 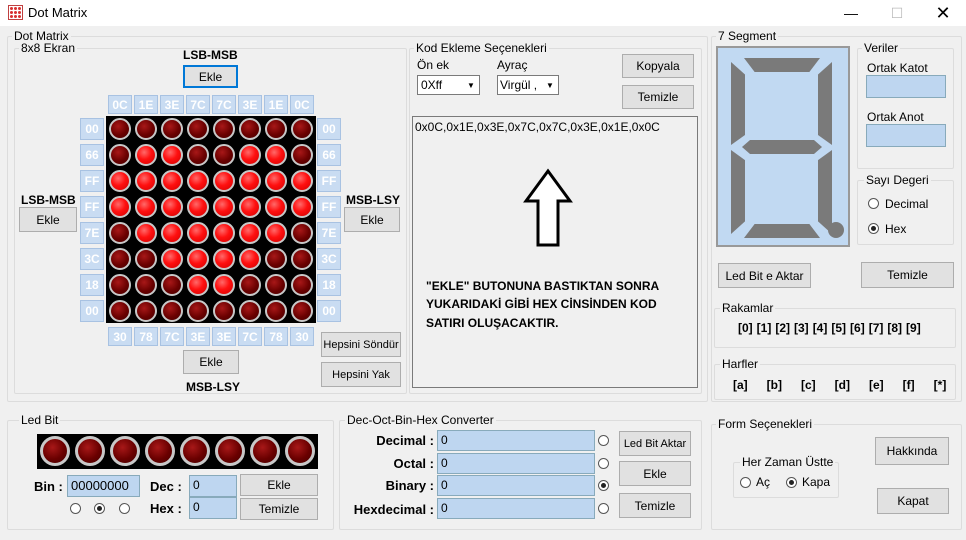 I want to click on letter-link: [e], so click(x=876, y=385).